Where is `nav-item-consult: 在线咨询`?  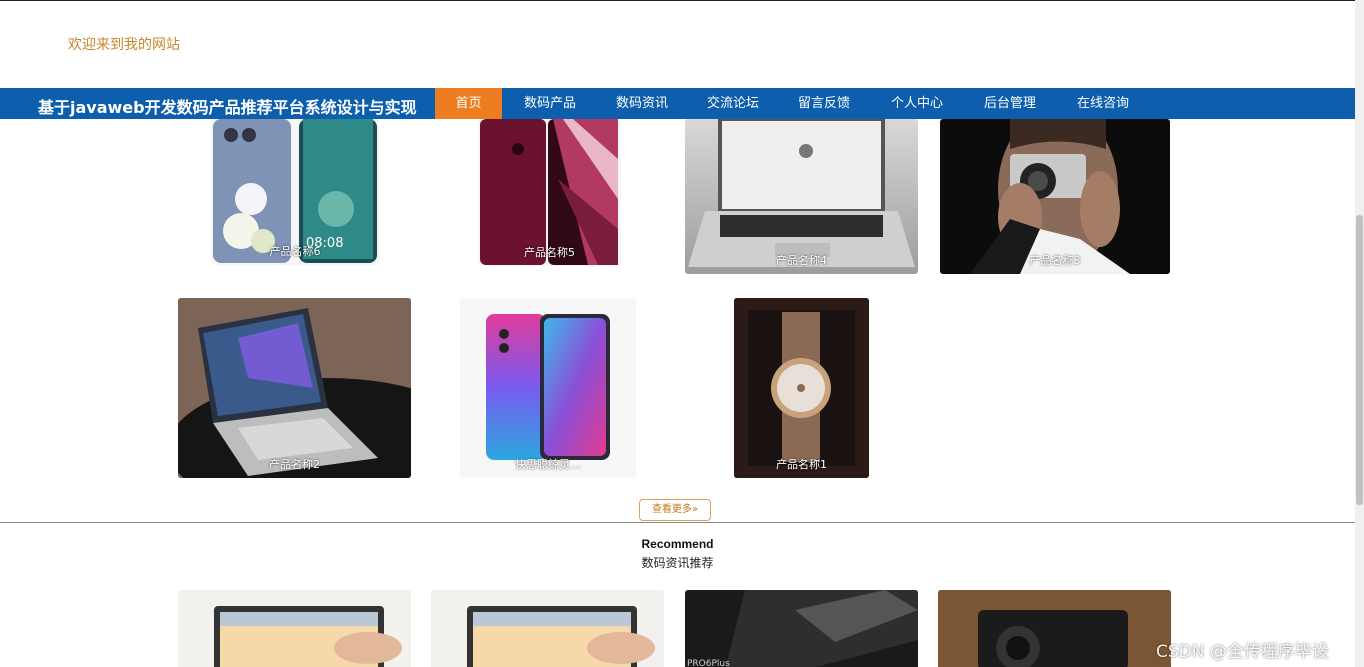
nav-item-consult: 在线咨询 is located at coordinates (1103, 103).